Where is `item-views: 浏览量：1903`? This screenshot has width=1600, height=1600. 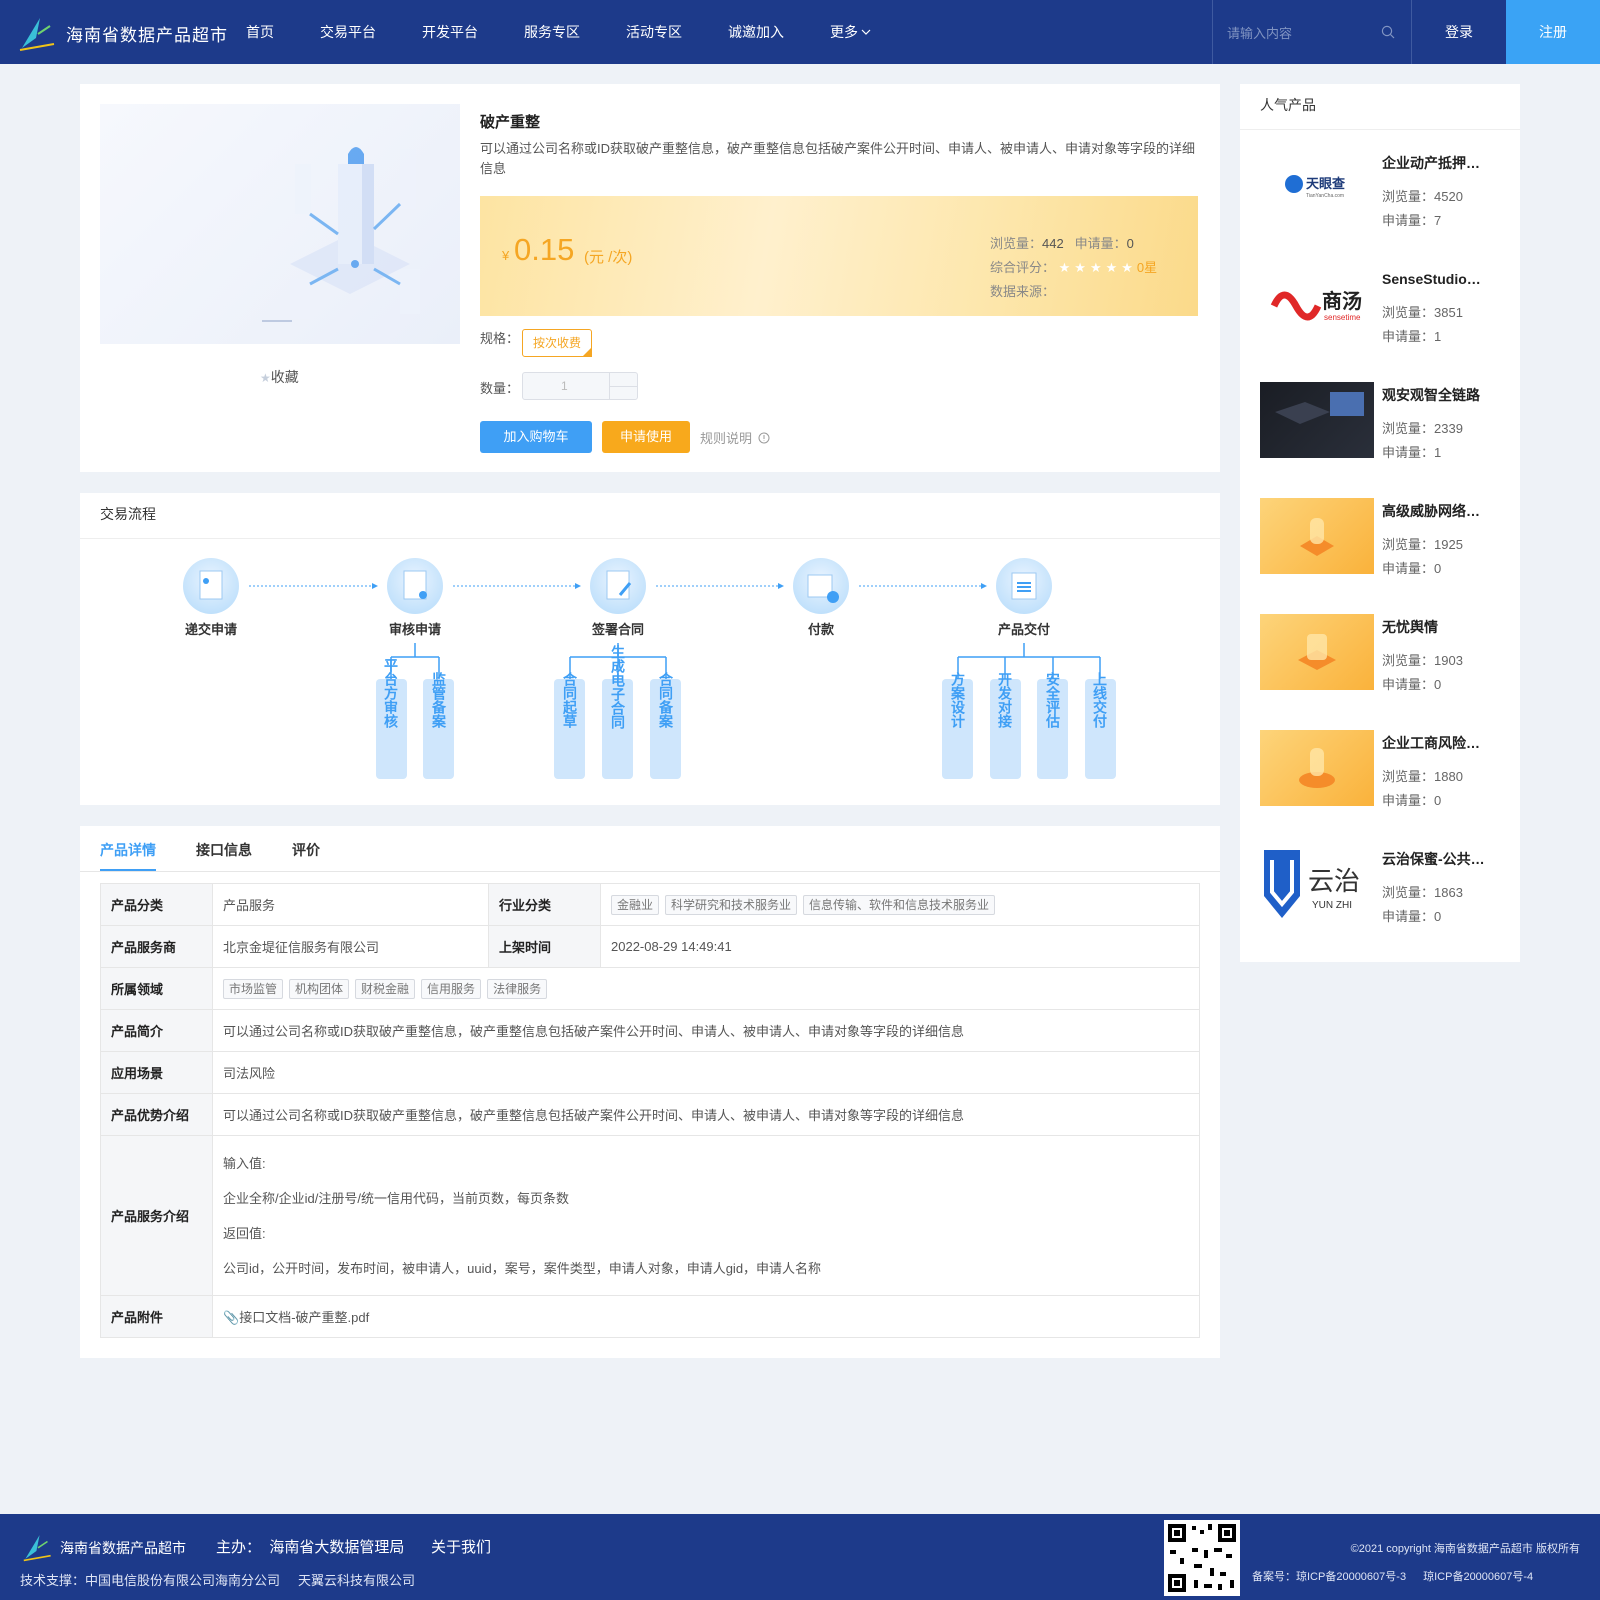 item-views: 浏览量：1903 is located at coordinates (1422, 659).